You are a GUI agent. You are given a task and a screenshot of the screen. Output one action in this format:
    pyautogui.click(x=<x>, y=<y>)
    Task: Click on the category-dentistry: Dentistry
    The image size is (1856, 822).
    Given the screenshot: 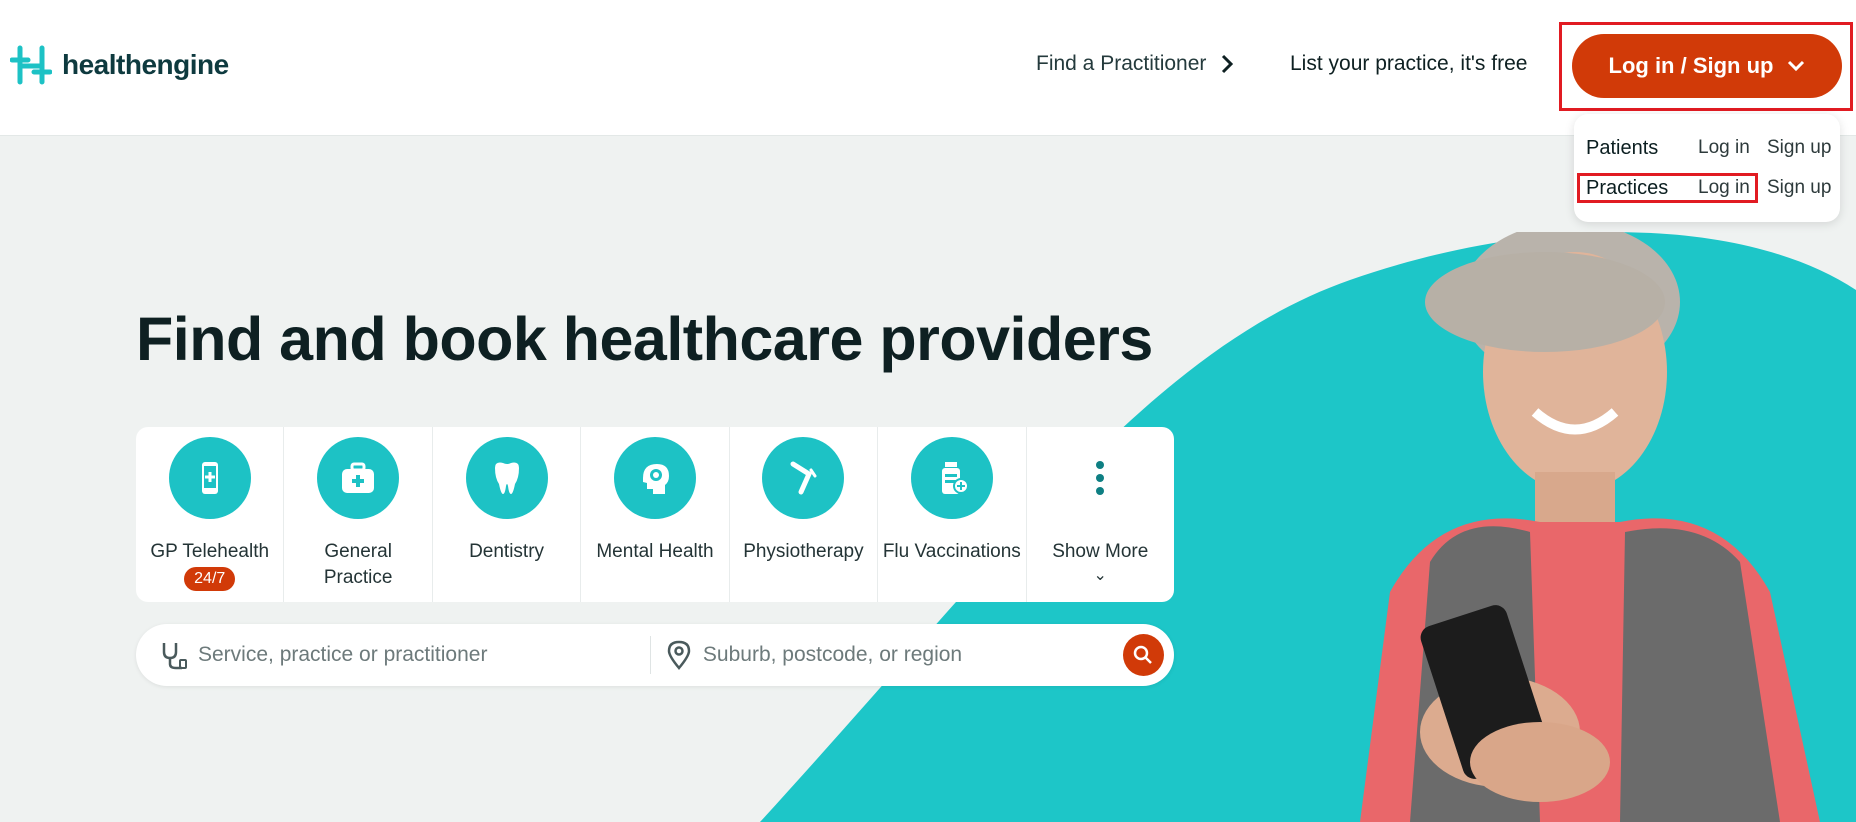 What is the action you would take?
    pyautogui.click(x=507, y=514)
    